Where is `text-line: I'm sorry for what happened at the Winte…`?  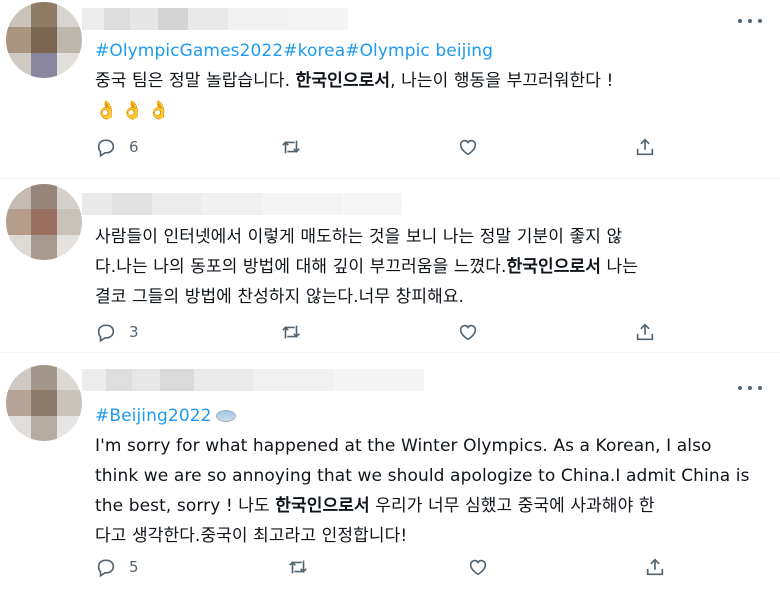 text-line: I'm sorry for what happened at the Winte… is located at coordinates (403, 446).